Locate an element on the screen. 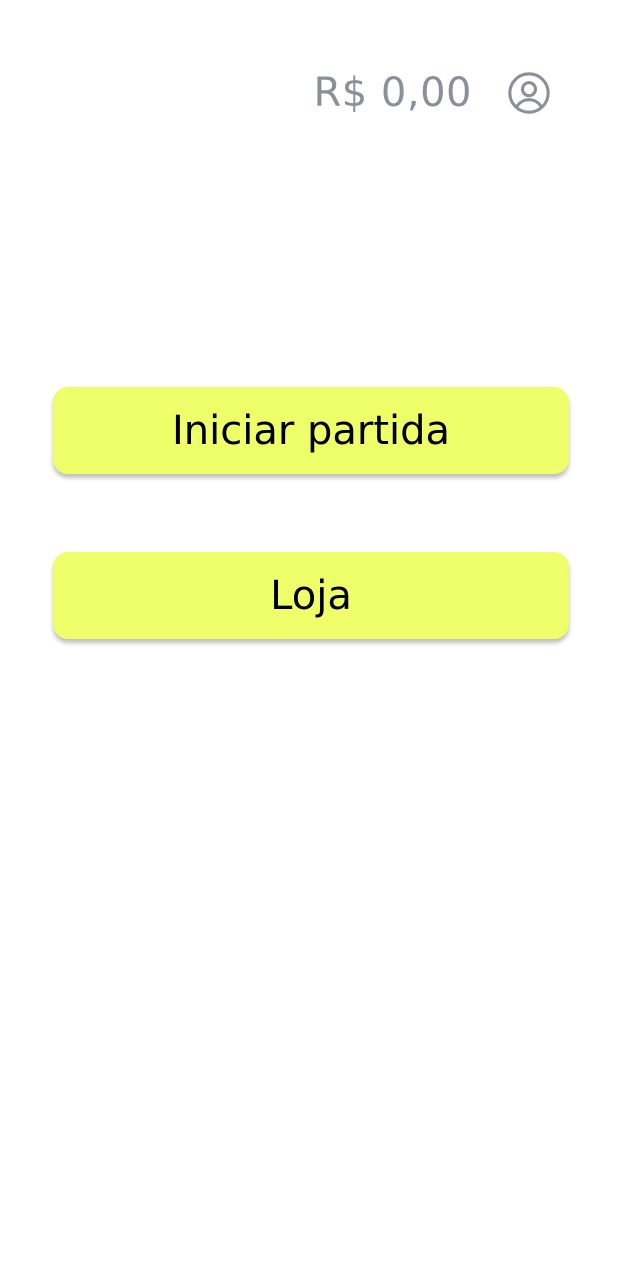 The image size is (622, 1280). user-circle-icon is located at coordinates (529, 93).